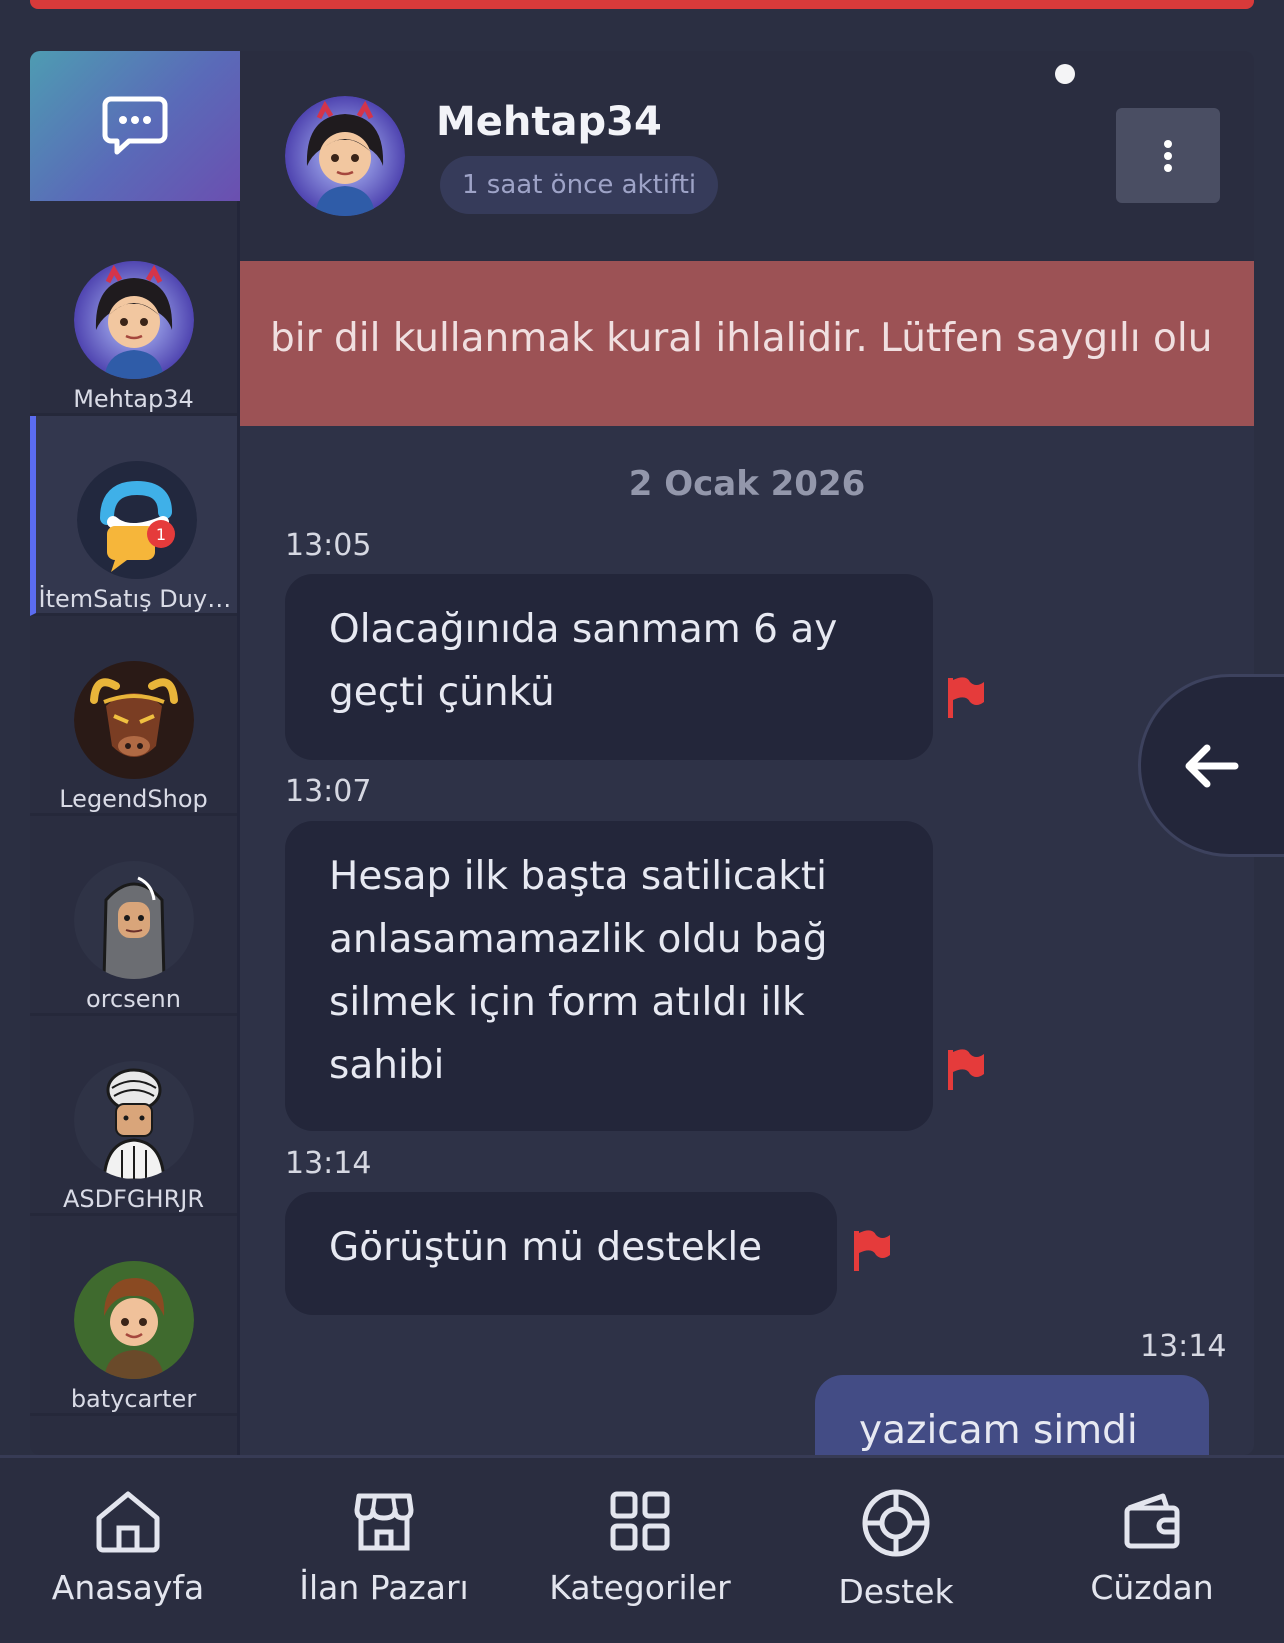 Image resolution: width=1284 pixels, height=1643 pixels. What do you see at coordinates (896, 1591) in the screenshot?
I see `nav-label: Destek` at bounding box center [896, 1591].